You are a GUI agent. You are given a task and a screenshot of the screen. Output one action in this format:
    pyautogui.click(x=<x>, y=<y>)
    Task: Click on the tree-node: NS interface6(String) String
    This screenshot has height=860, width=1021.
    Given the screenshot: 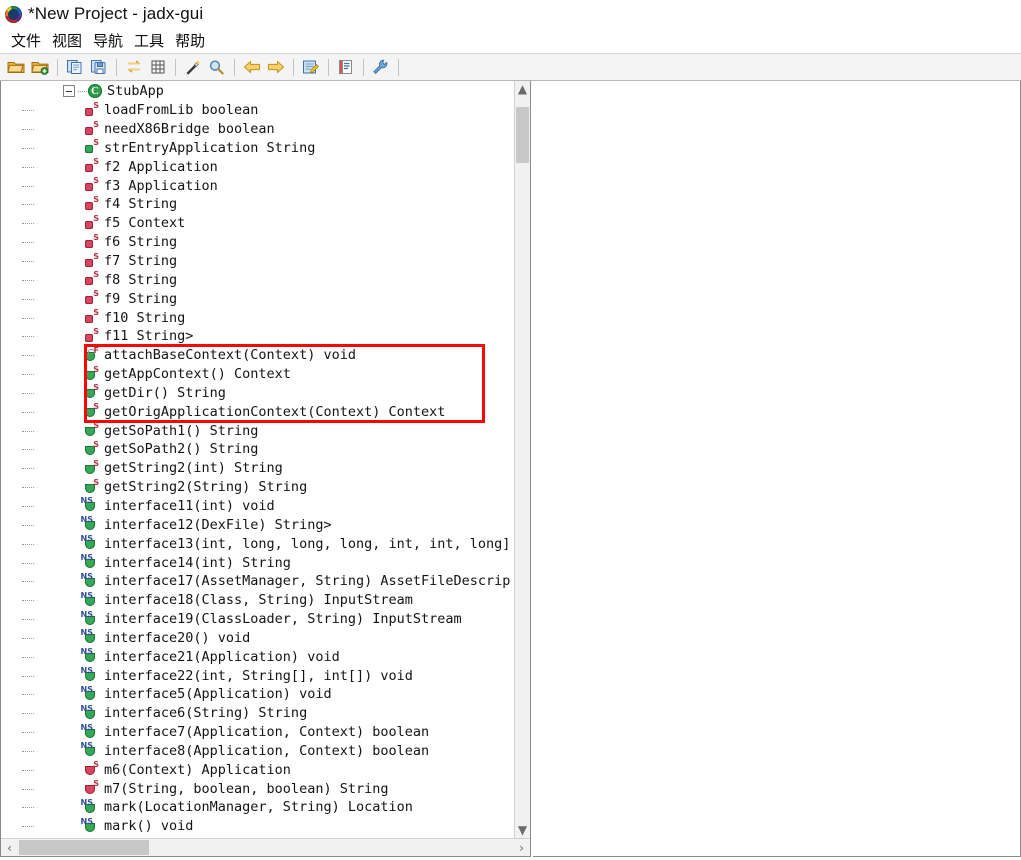 What is the action you would take?
    pyautogui.click(x=257, y=713)
    